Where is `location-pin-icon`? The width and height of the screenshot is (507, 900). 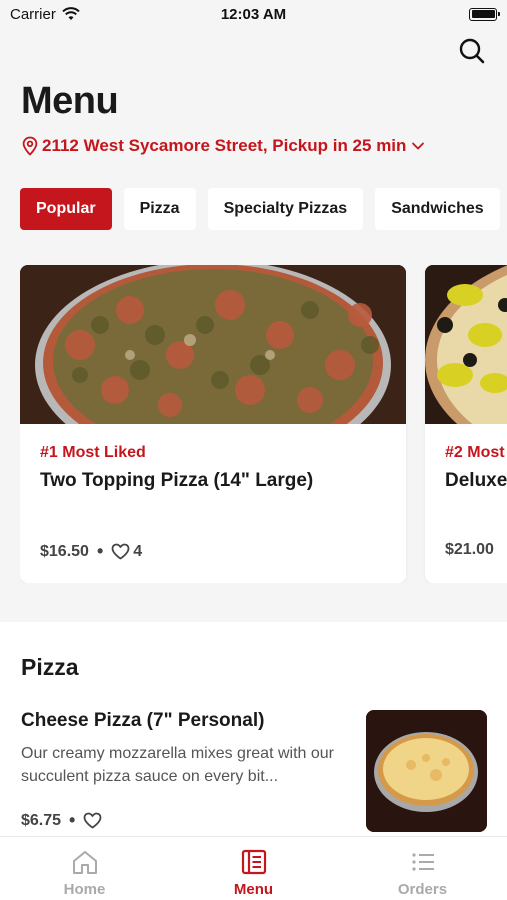
location-pin-icon is located at coordinates (30, 146).